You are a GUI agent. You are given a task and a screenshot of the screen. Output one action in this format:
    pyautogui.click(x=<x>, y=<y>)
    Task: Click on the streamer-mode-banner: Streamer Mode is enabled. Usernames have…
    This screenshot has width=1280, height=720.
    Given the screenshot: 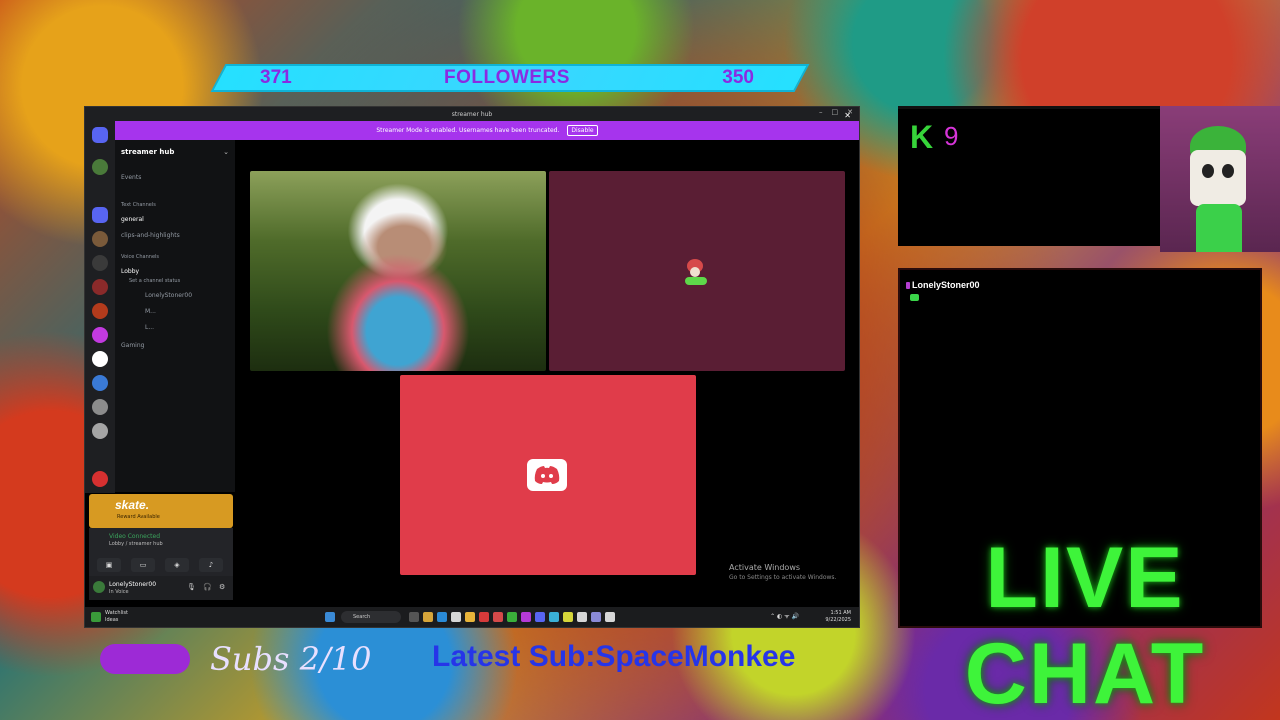 What is the action you would take?
    pyautogui.click(x=487, y=130)
    